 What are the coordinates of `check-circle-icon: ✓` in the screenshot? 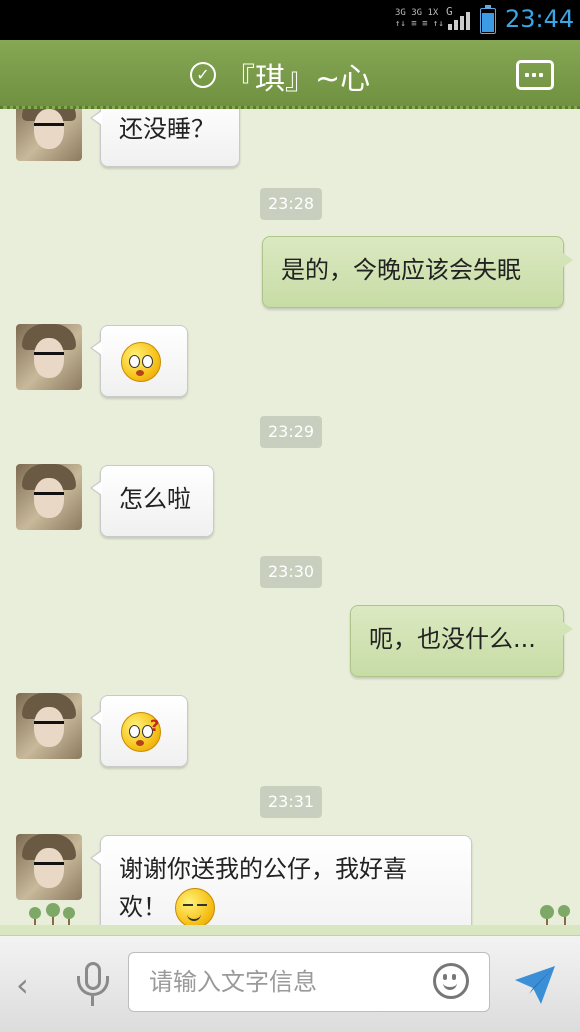 It's located at (203, 75).